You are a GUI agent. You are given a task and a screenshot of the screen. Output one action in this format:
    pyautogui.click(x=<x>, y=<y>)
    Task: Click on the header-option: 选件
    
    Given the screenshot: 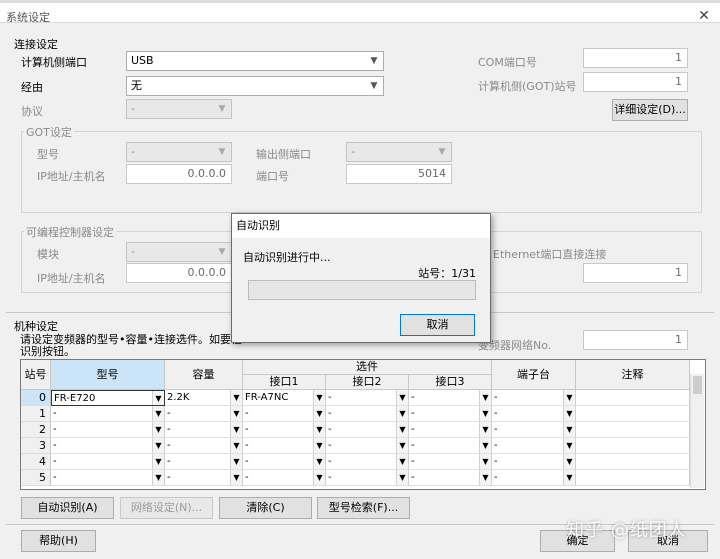 What is the action you would take?
    pyautogui.click(x=367, y=367)
    